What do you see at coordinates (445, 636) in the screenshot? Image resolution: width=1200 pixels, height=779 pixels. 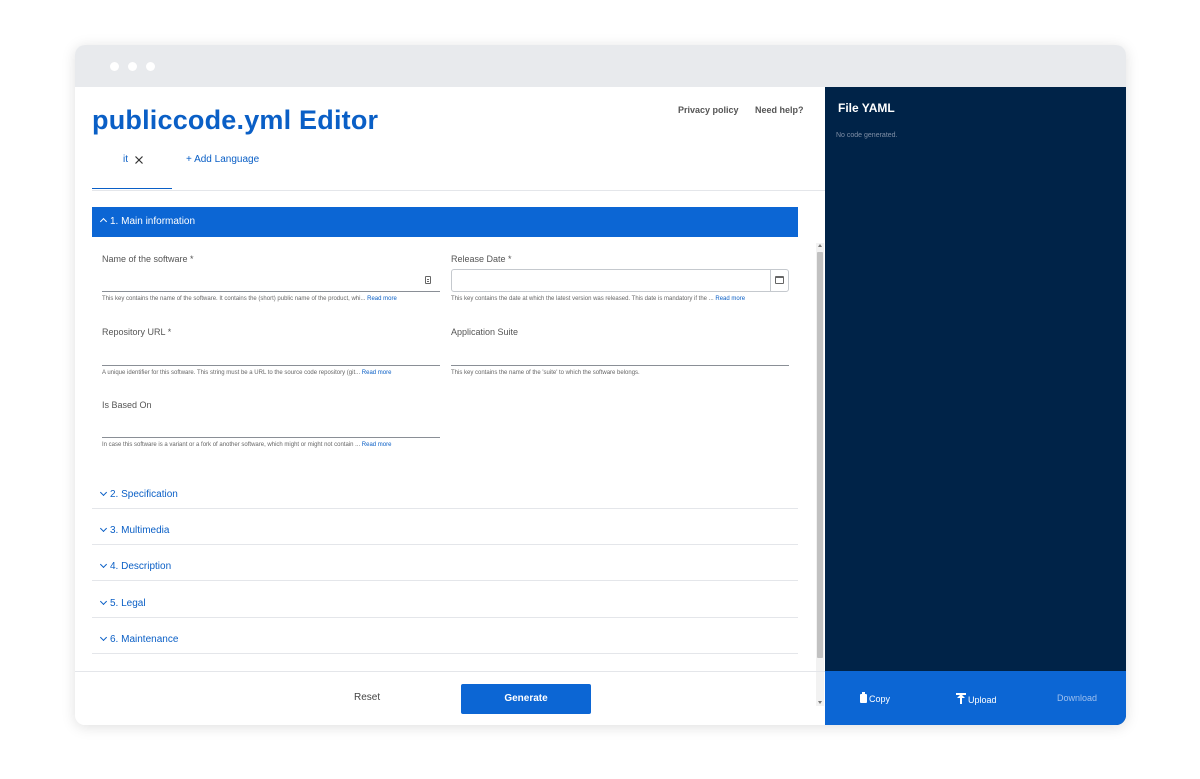 I see `section-maintenance: 6. Maintenance` at bounding box center [445, 636].